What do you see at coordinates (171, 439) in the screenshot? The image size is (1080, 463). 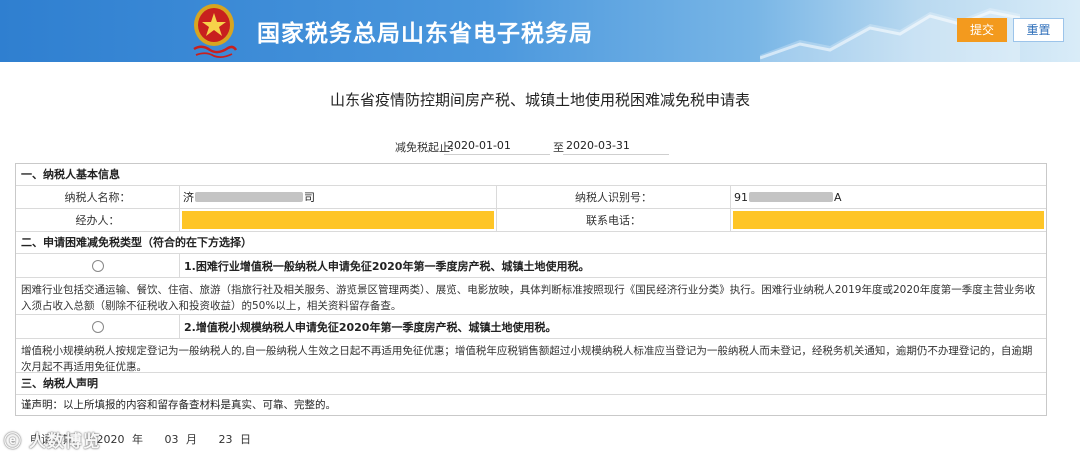 I see `date-month: 03` at bounding box center [171, 439].